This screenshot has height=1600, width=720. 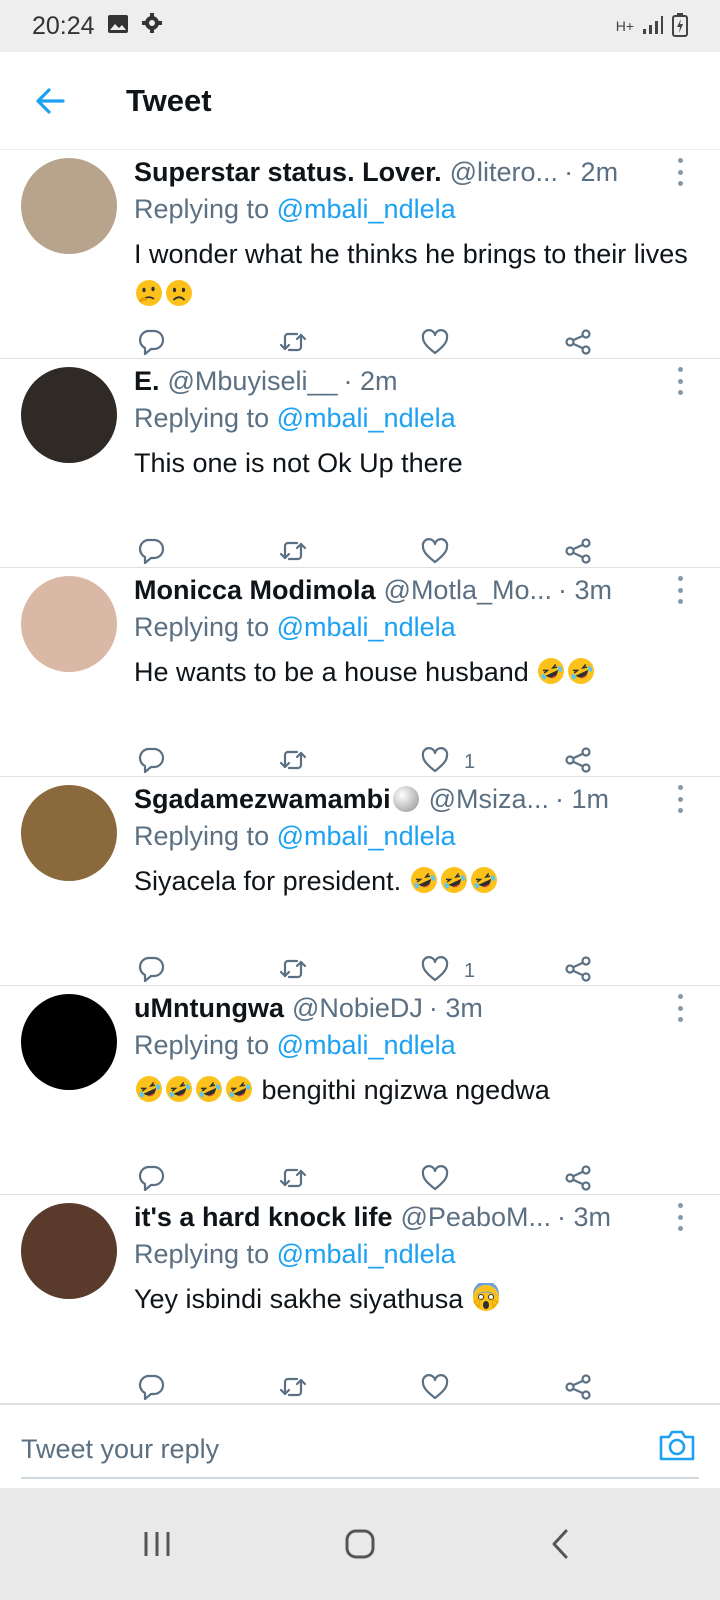 What do you see at coordinates (357, 1007) in the screenshot?
I see `user-handle: @NobieDJ` at bounding box center [357, 1007].